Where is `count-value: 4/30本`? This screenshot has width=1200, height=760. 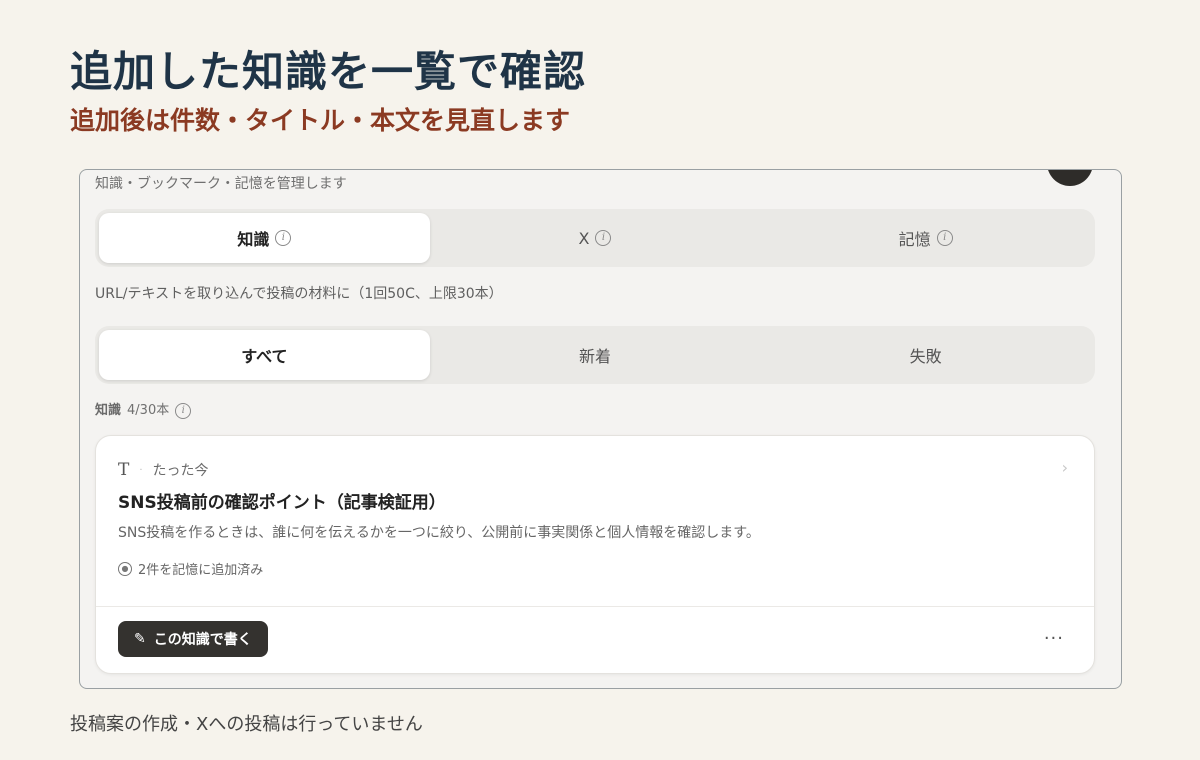
count-value: 4/30本 is located at coordinates (148, 410).